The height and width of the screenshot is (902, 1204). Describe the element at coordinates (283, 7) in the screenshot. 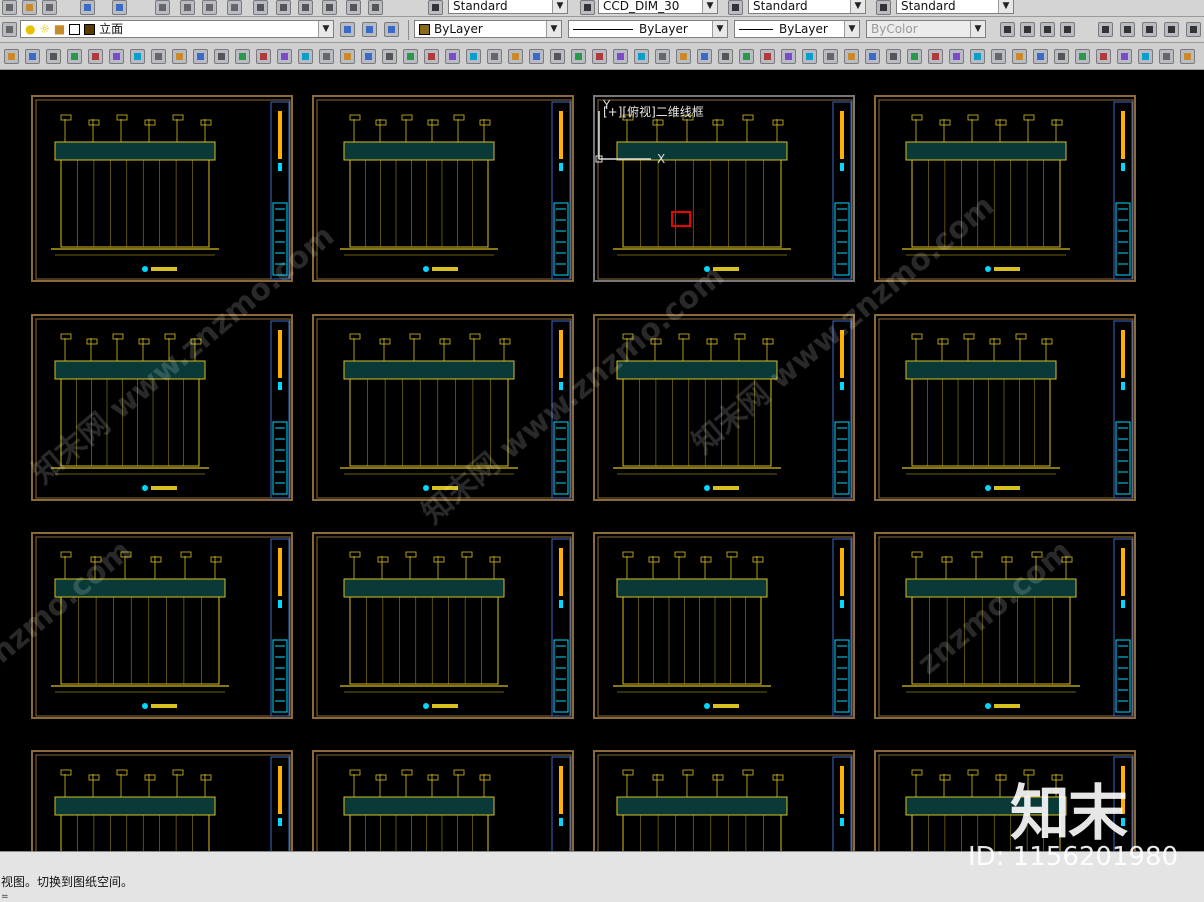

I see `design-center-icon` at that location.